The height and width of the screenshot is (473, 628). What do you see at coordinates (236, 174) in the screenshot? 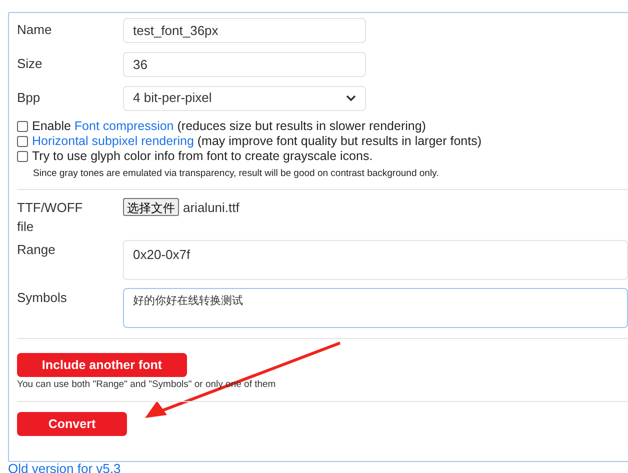
I see `options-note: Since gray tones are emulated via transparency, result will be good on contrast background only.` at bounding box center [236, 174].